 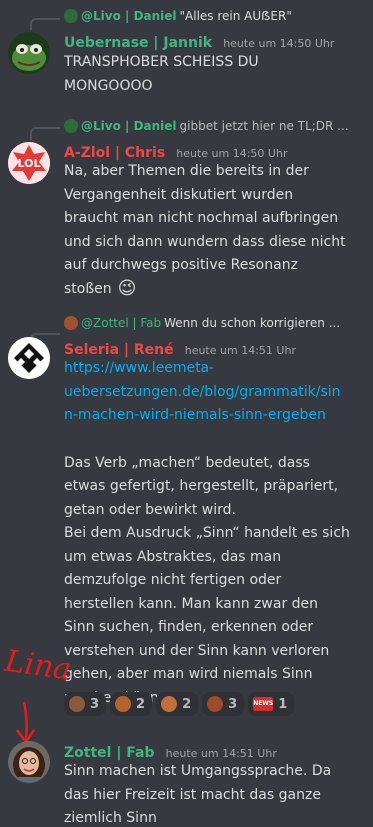 I want to click on message-line: und sich dann wundern dass diese nicht, so click(x=205, y=241).